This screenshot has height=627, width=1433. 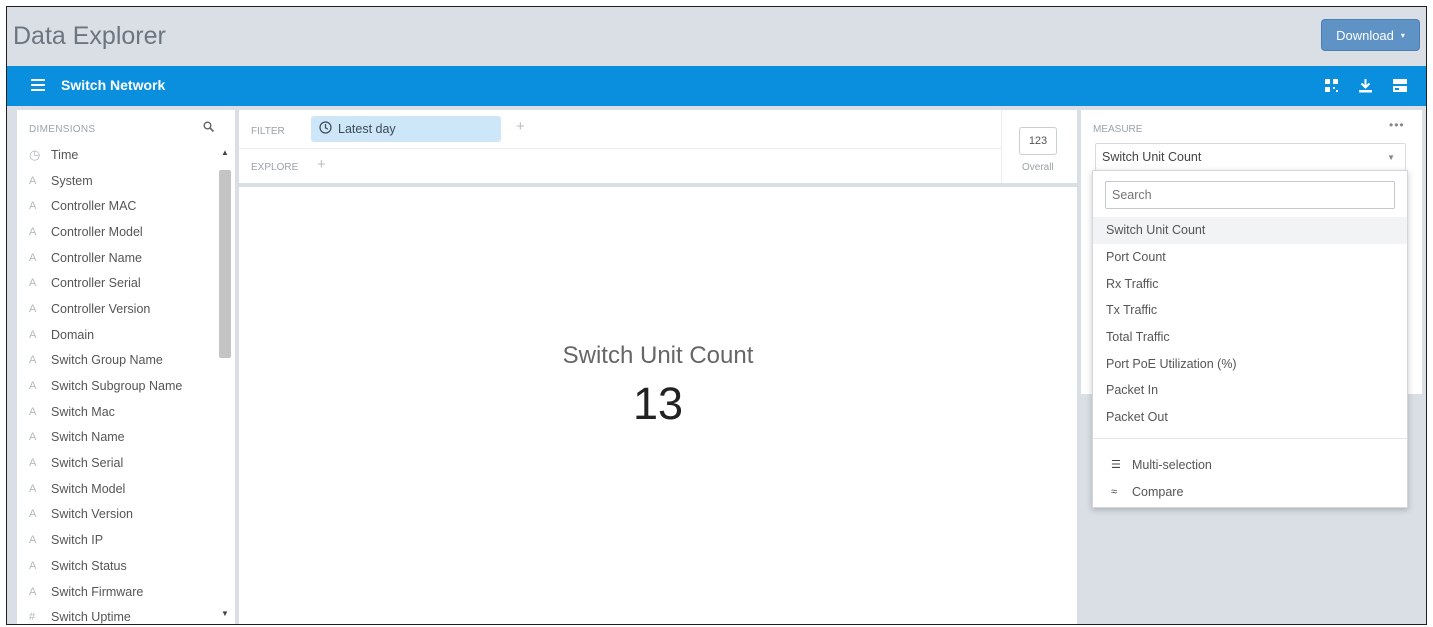 I want to click on download-icon, so click(x=1365, y=85).